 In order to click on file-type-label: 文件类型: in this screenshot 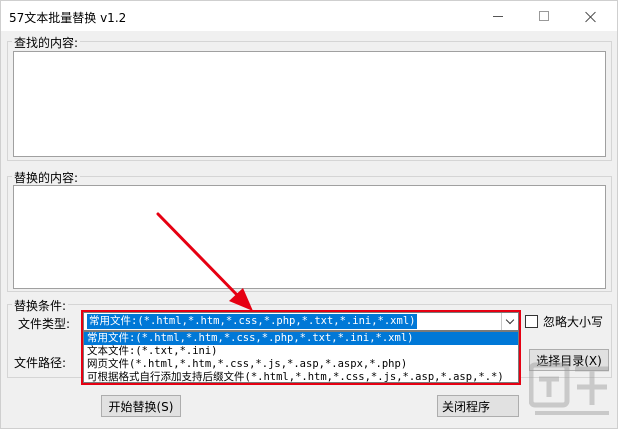, I will do `click(44, 324)`.